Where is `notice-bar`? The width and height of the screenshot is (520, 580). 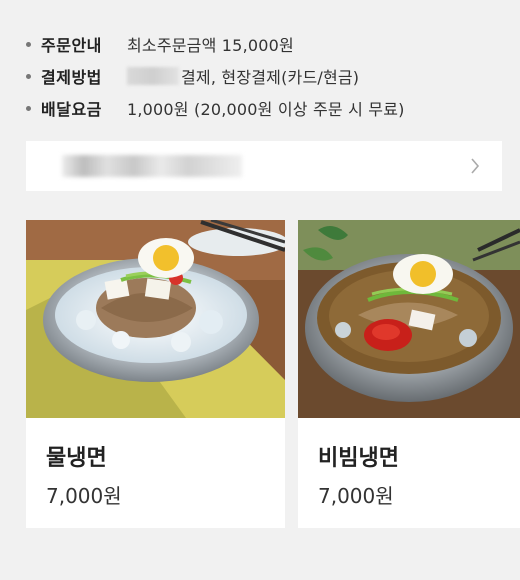
notice-bar is located at coordinates (264, 166).